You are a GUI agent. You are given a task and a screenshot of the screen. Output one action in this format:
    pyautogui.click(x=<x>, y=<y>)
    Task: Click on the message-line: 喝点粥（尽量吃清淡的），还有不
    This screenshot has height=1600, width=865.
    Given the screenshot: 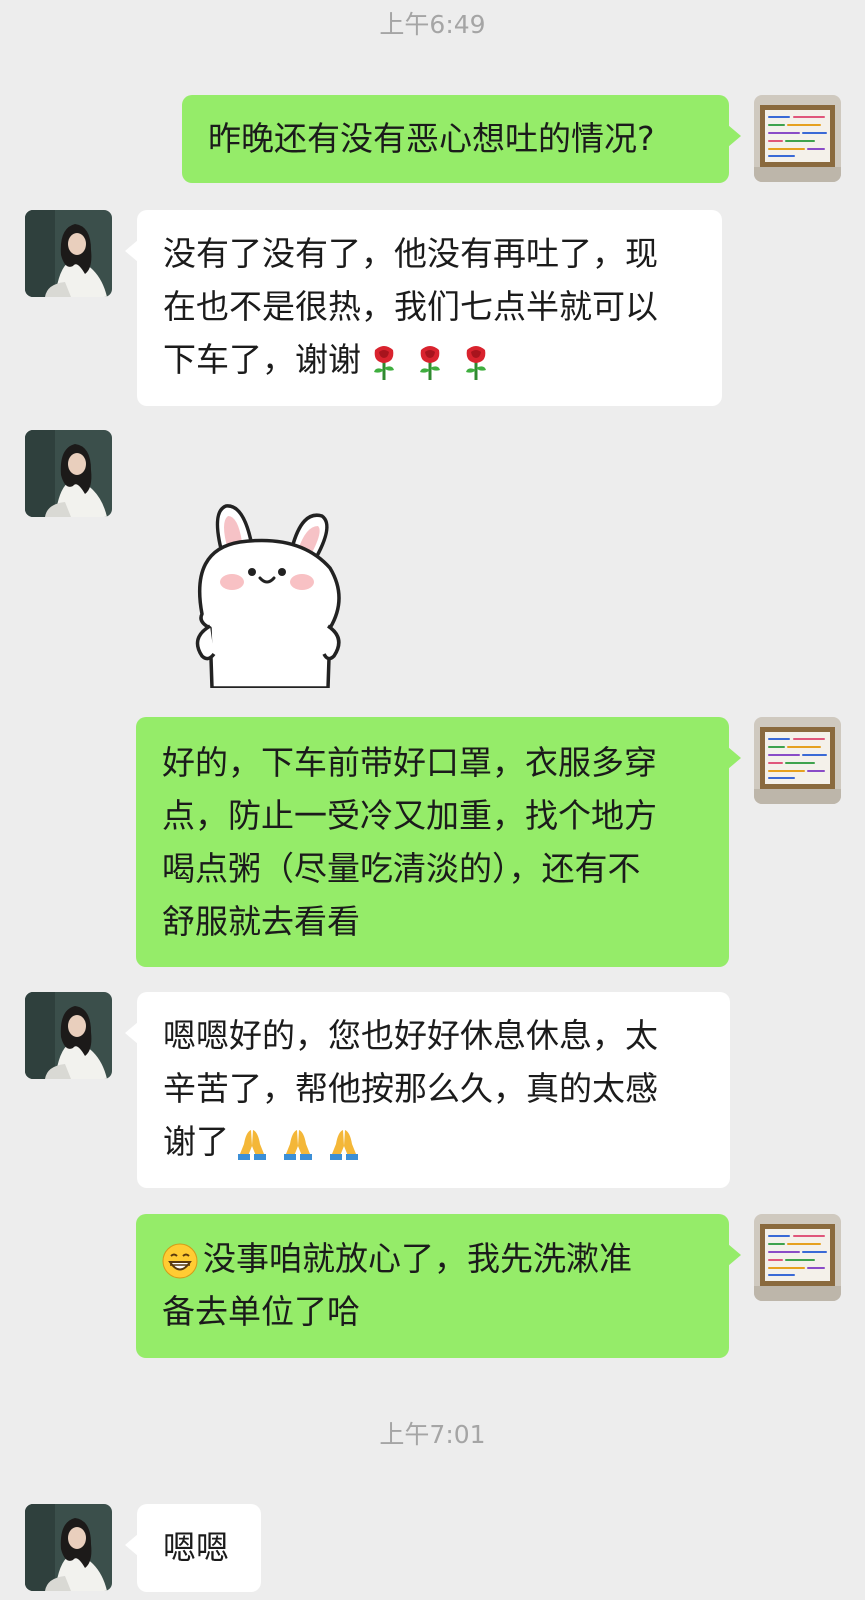 What is the action you would take?
    pyautogui.click(x=401, y=868)
    